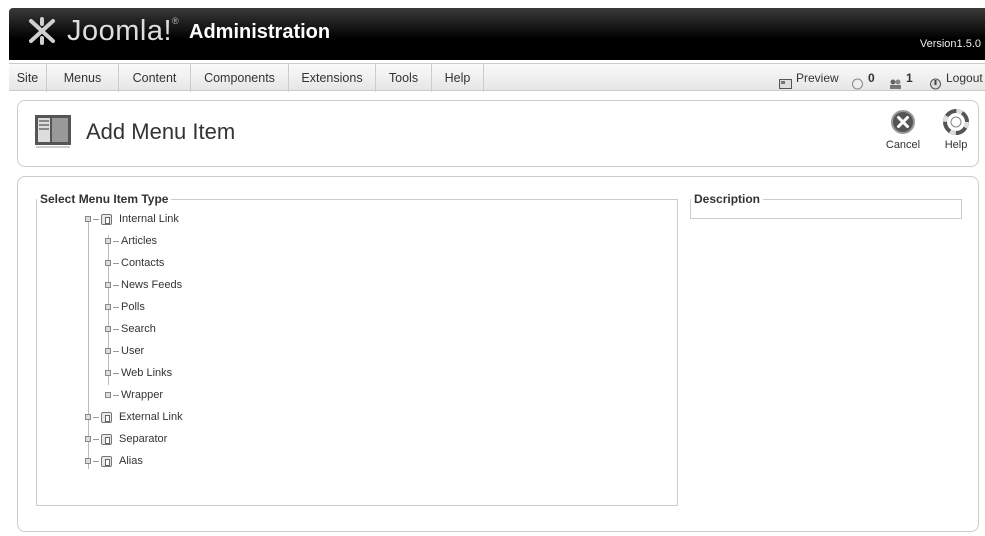 This screenshot has width=985, height=536. What do you see at coordinates (149, 219) in the screenshot?
I see `tree-label-internal-link: Internal Link` at bounding box center [149, 219].